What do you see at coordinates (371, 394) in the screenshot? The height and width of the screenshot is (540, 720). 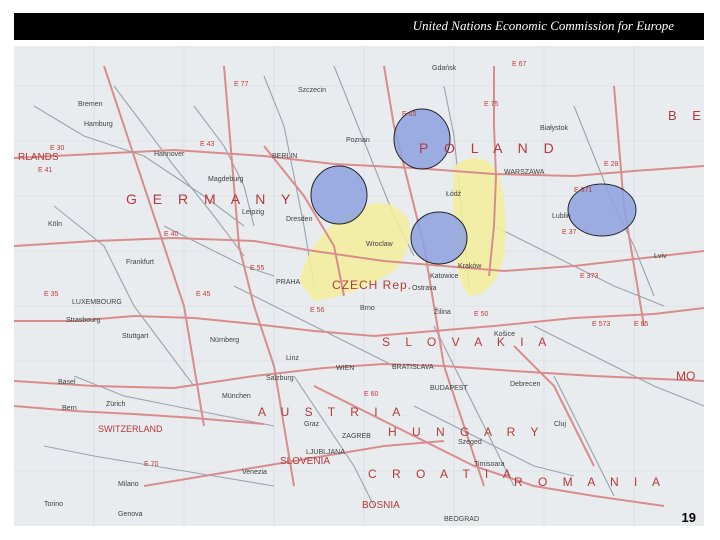 I see `road-label: E 60` at bounding box center [371, 394].